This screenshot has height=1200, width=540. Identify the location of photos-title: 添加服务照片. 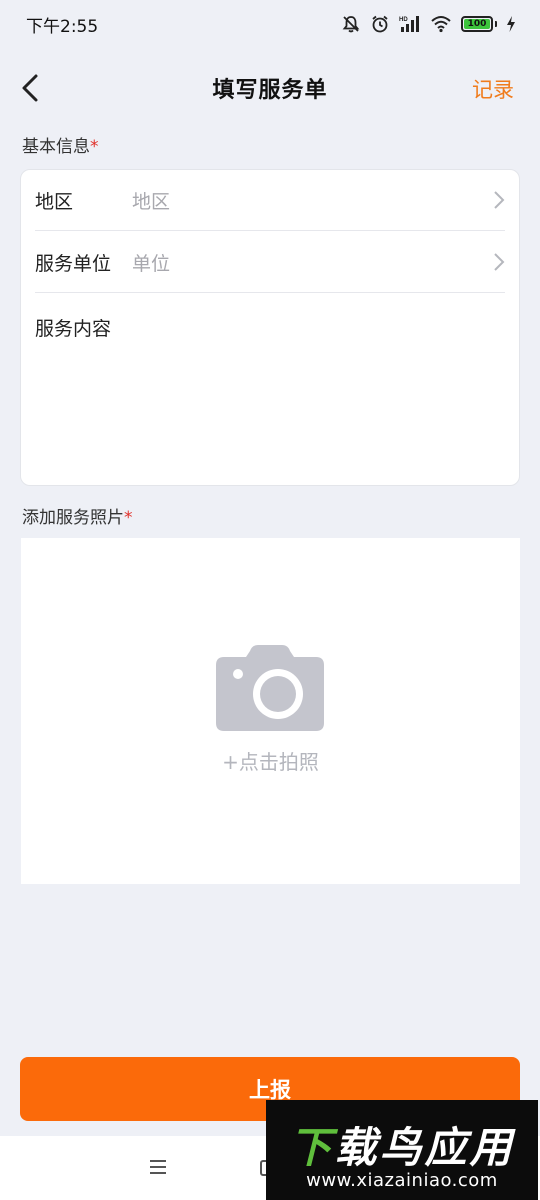
(73, 518).